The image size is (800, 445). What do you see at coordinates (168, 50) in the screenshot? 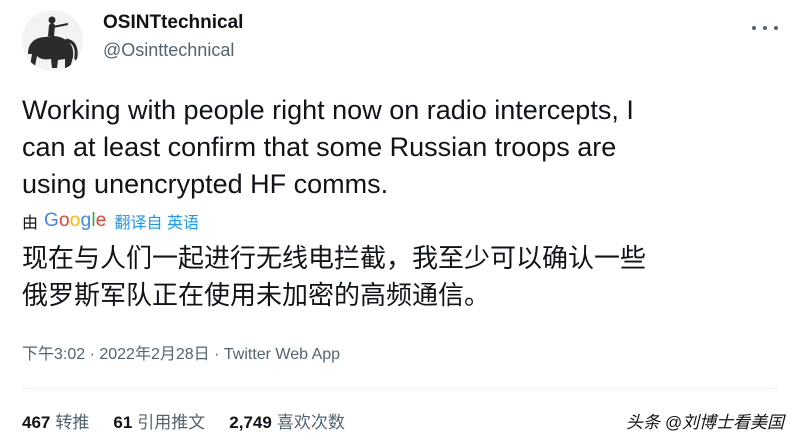
I see `author-handle: @Osinttechnical` at bounding box center [168, 50].